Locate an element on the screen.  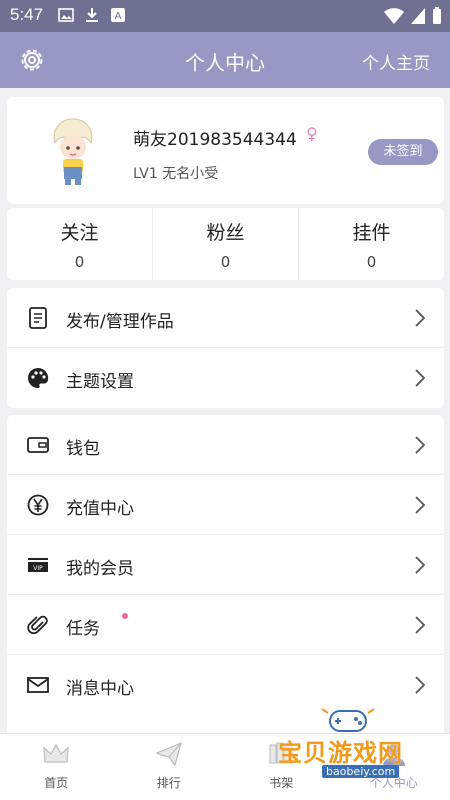
document-icon is located at coordinates (38, 318).